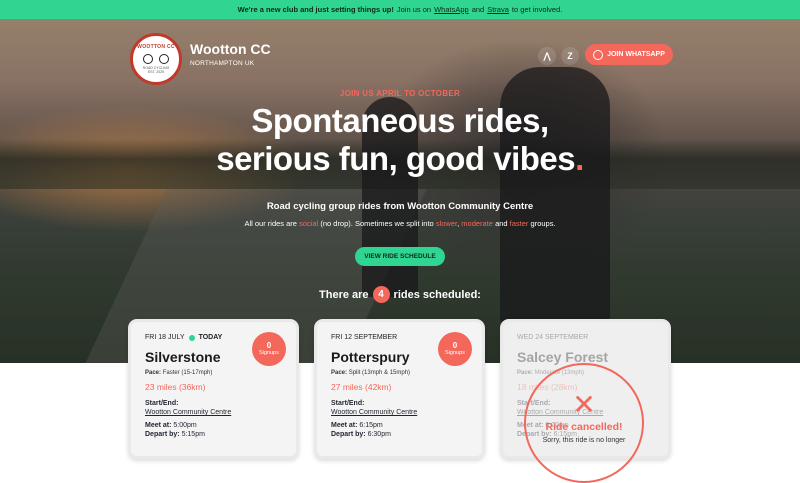  What do you see at coordinates (400, 120) in the screenshot?
I see `hero-headline-line1: Spontaneous rides,` at bounding box center [400, 120].